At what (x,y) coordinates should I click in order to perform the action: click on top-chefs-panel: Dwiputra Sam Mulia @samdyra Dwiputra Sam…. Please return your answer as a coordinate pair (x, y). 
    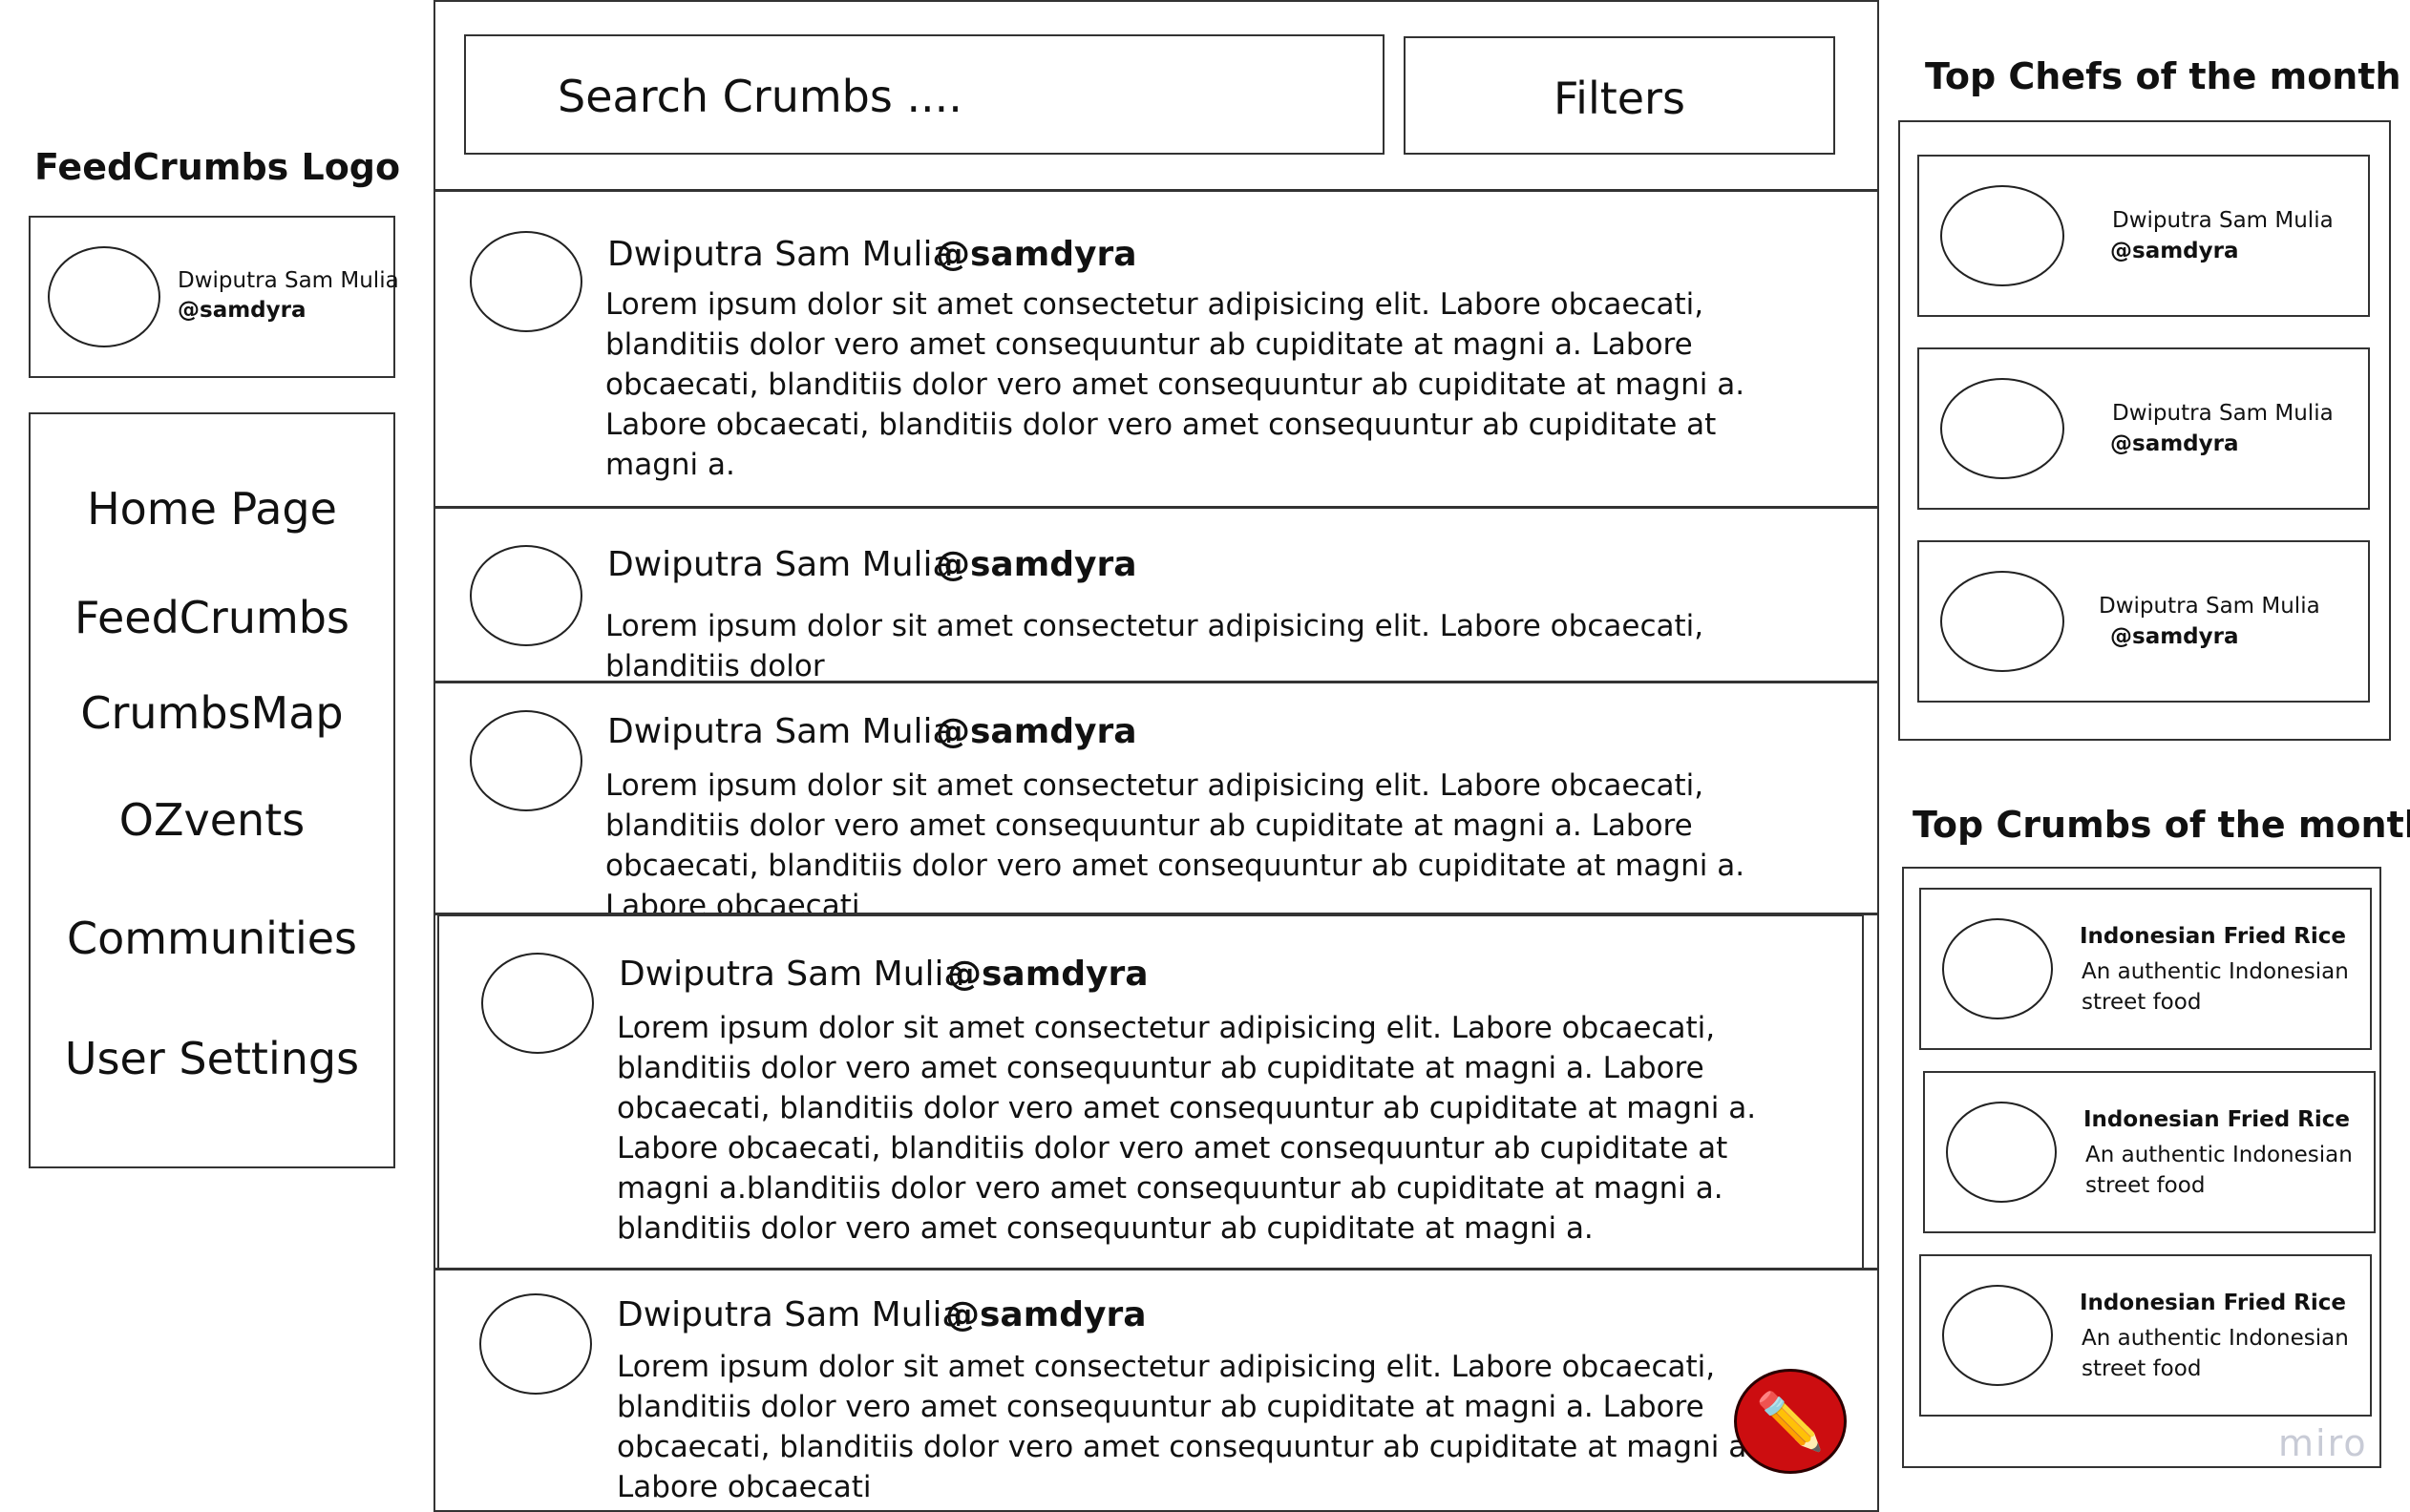
    Looking at the image, I should click on (2144, 430).